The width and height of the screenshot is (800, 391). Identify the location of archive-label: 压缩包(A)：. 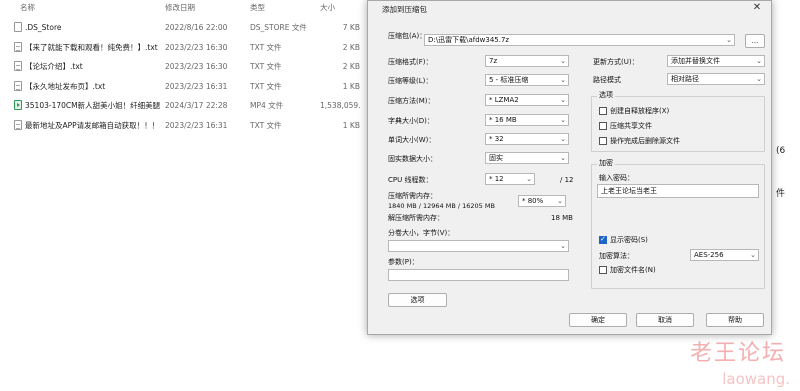
(407, 36).